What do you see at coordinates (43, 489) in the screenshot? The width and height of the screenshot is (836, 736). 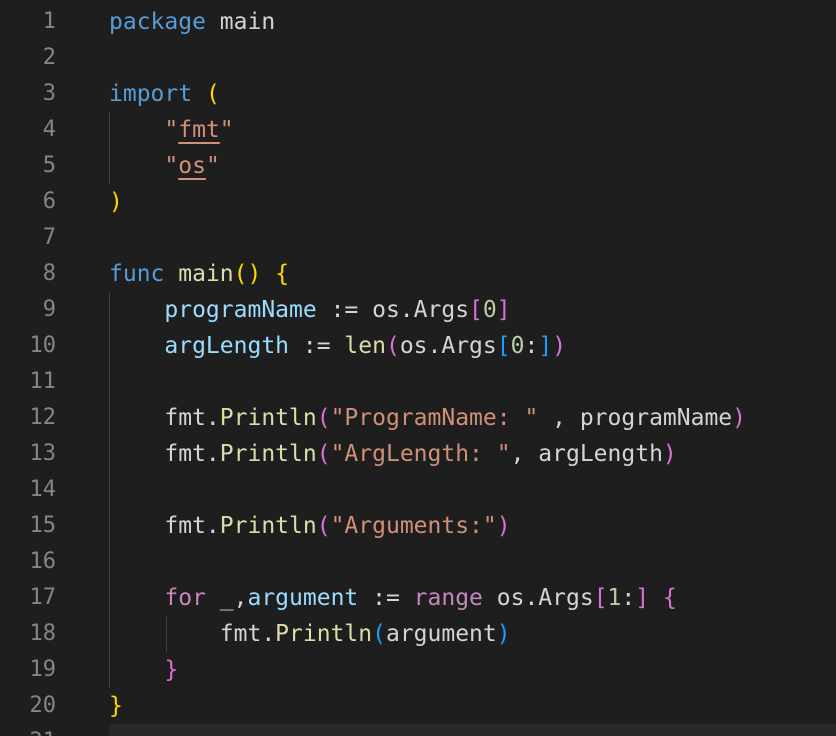 I see `line-number: 14` at bounding box center [43, 489].